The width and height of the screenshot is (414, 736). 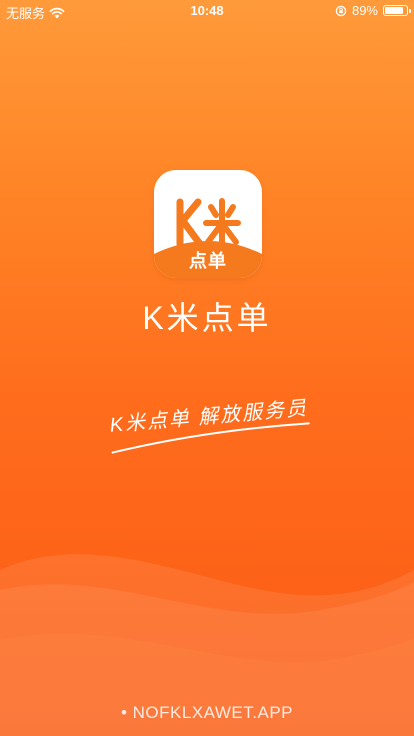 I want to click on battery-icon, so click(x=397, y=10).